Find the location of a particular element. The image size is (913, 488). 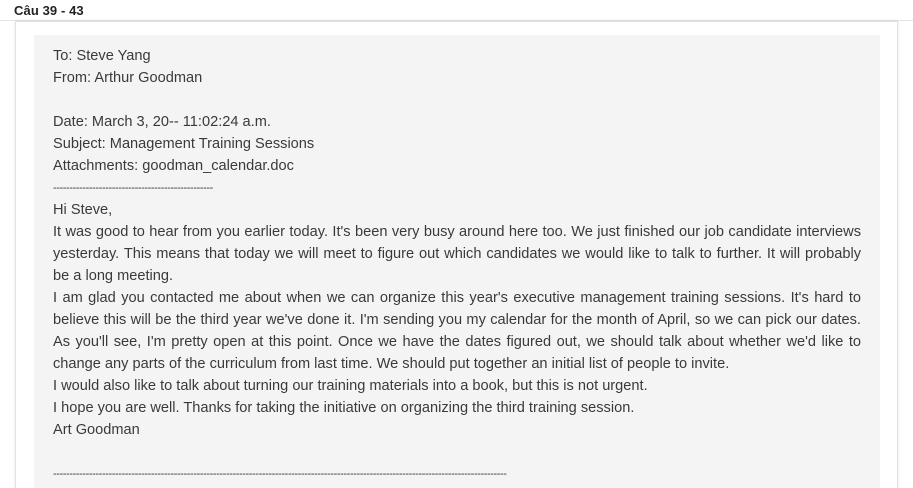

question-range-title: Câu 39 - 43 is located at coordinates (49, 10).